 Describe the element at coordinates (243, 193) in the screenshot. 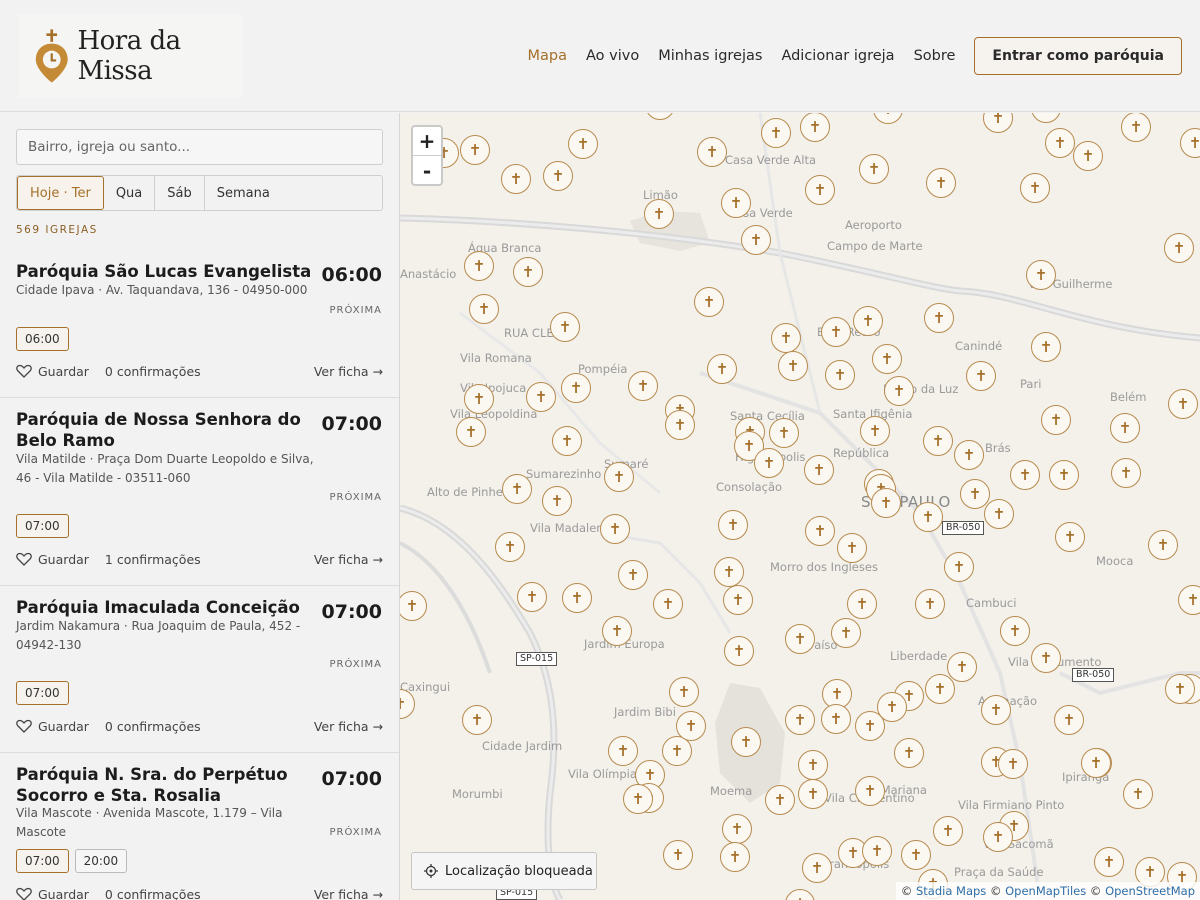

I see `tab-week: Semana` at that location.